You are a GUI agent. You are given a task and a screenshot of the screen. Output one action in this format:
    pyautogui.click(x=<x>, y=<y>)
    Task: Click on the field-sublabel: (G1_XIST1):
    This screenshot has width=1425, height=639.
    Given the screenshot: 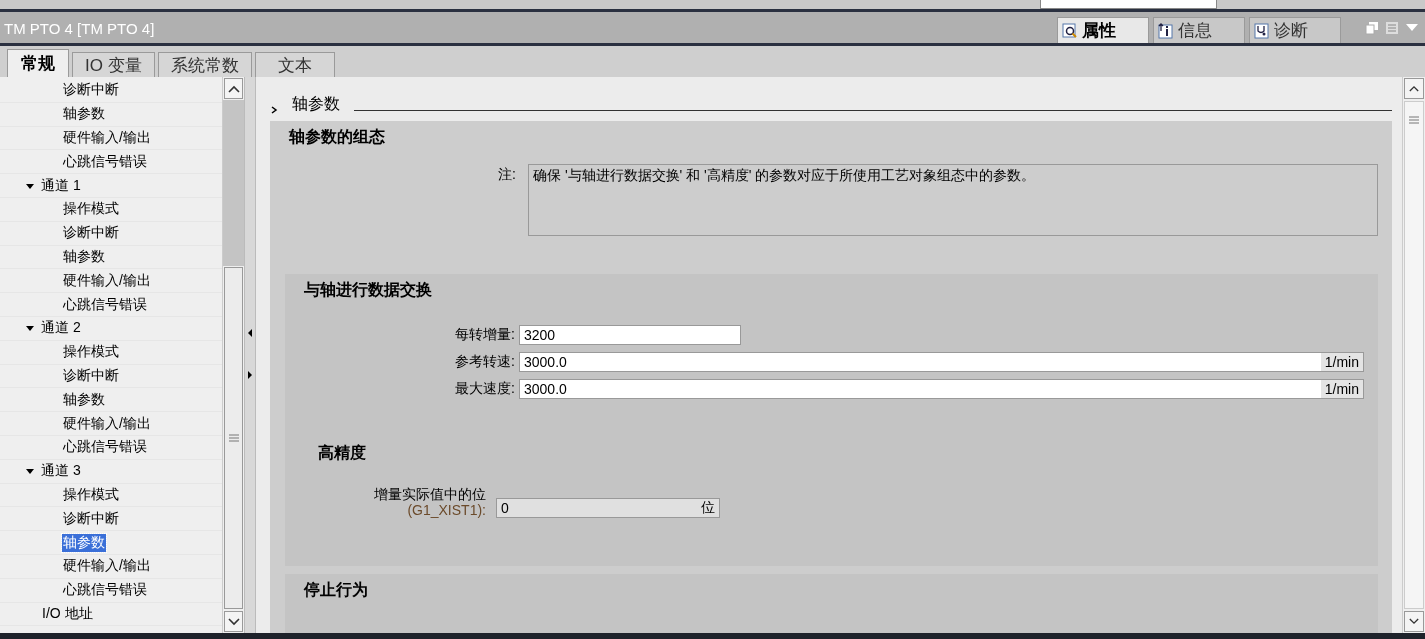 What is the action you would take?
    pyautogui.click(x=446, y=510)
    